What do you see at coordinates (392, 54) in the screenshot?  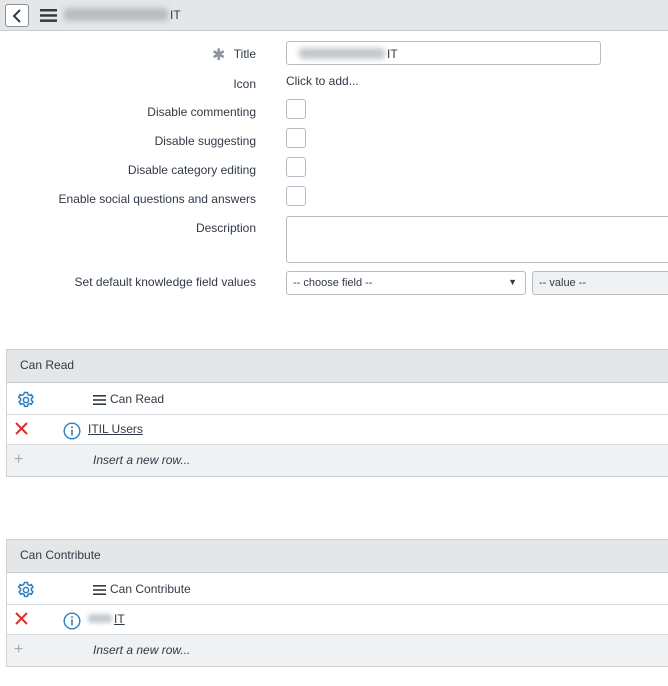 I see `title-value: IT` at bounding box center [392, 54].